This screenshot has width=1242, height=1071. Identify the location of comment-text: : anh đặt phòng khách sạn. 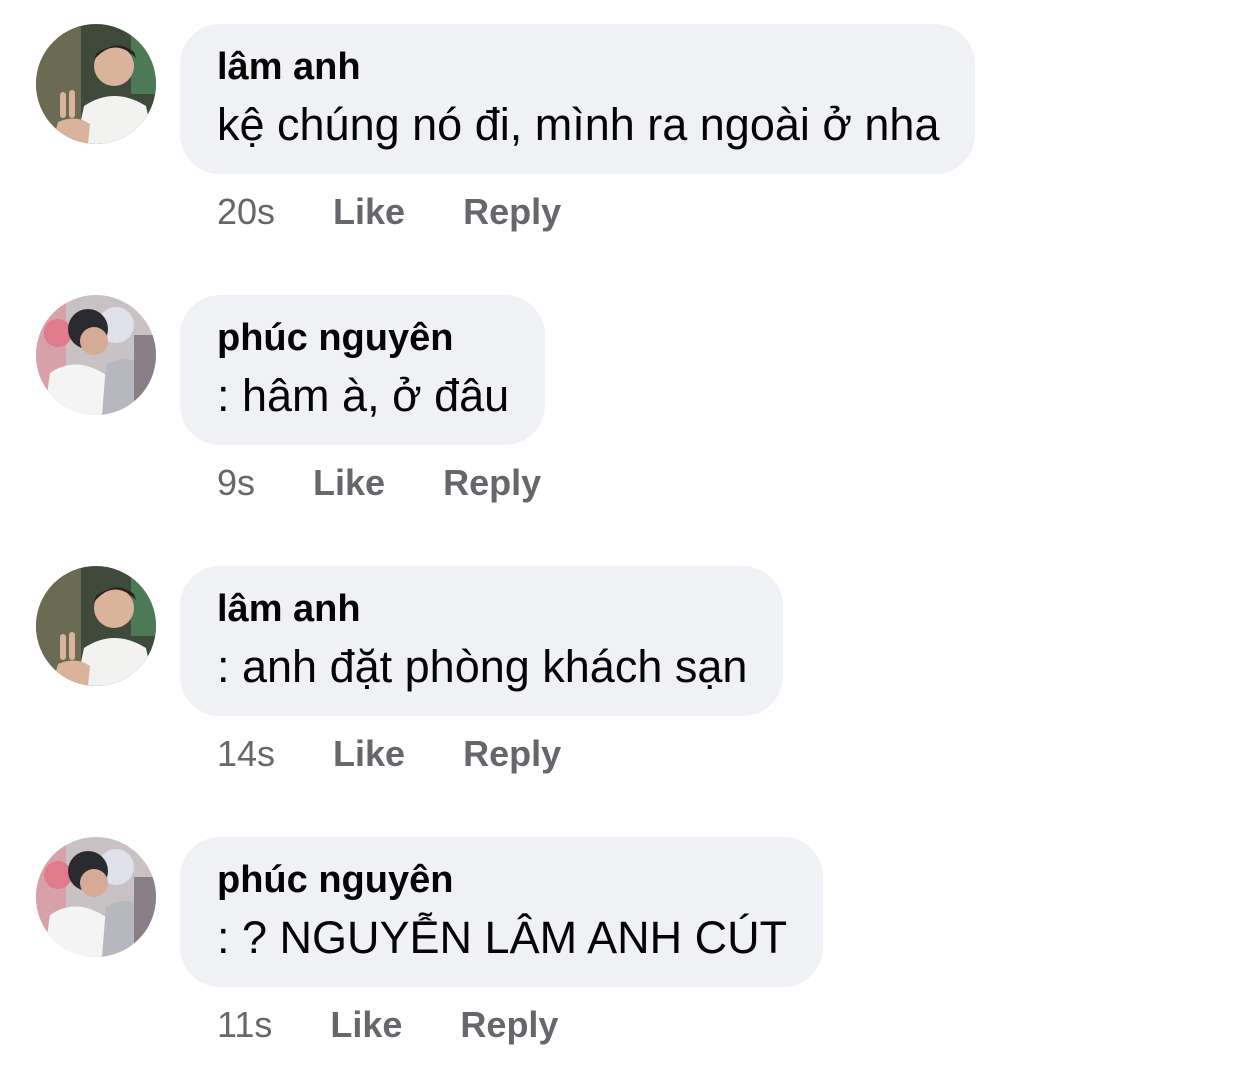
(482, 666).